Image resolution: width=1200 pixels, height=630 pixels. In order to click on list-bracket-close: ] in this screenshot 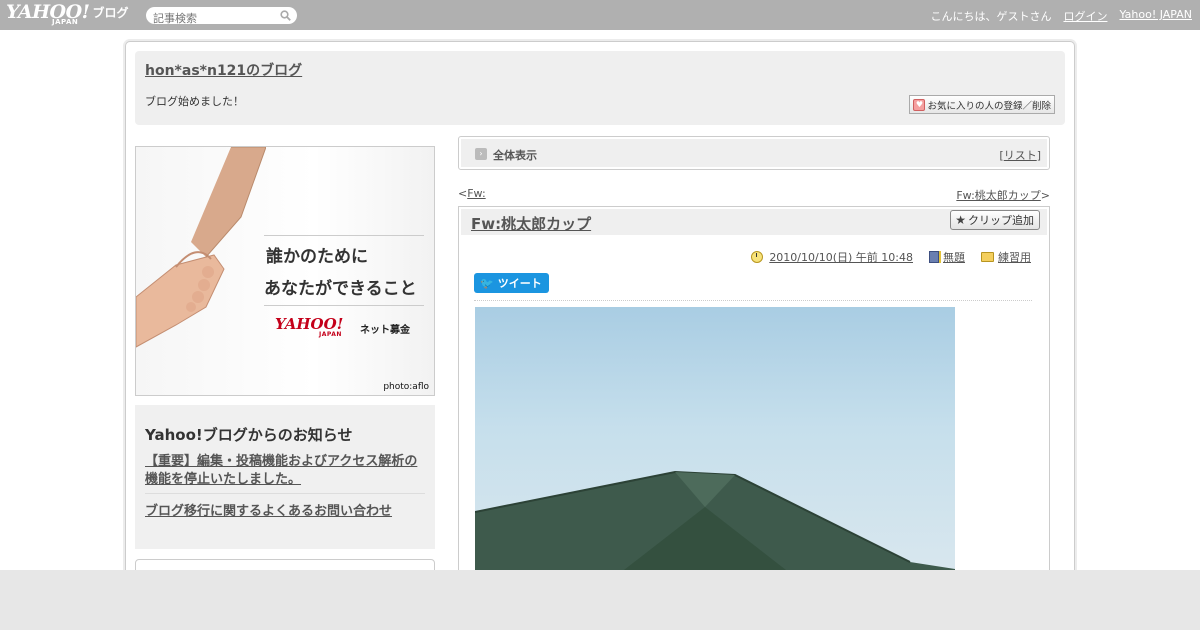, I will do `click(1038, 155)`.